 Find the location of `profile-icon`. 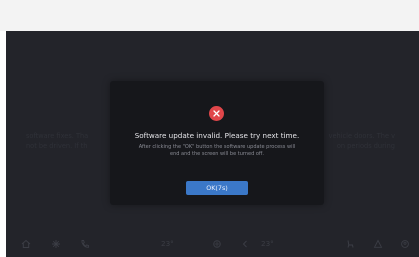

profile-icon is located at coordinates (405, 244).